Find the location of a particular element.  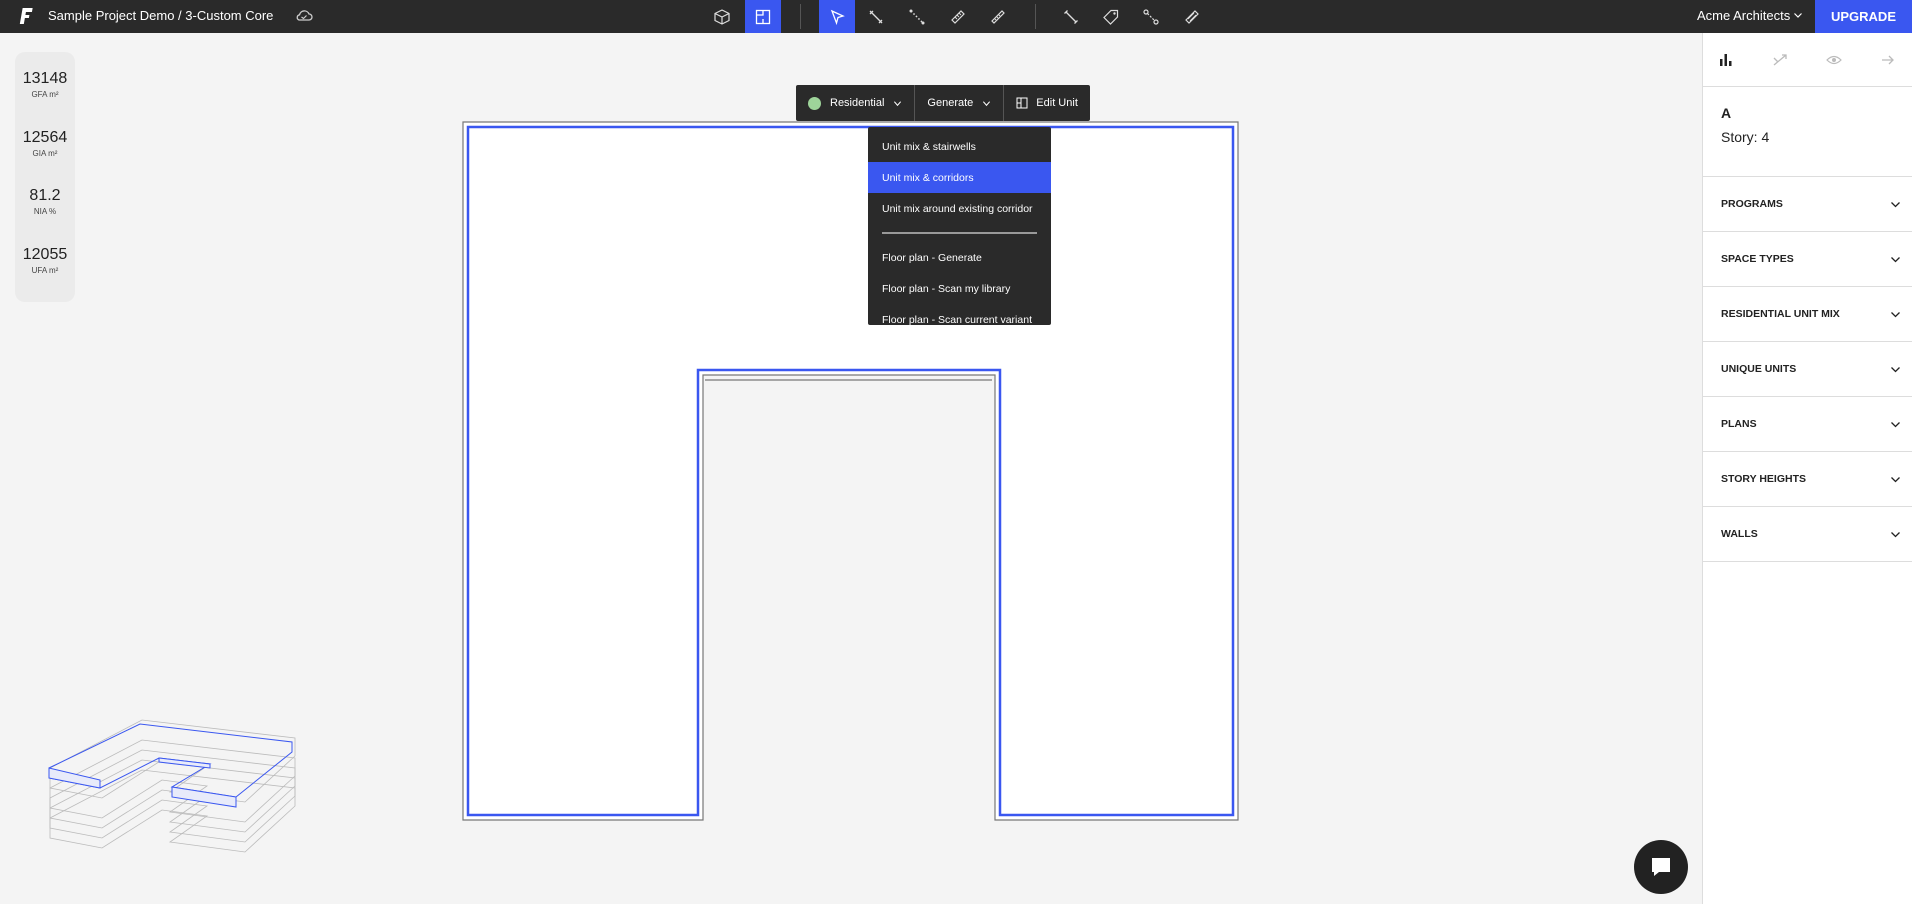

context-toolbar: Residential Generate Edit Unit is located at coordinates (943, 103).